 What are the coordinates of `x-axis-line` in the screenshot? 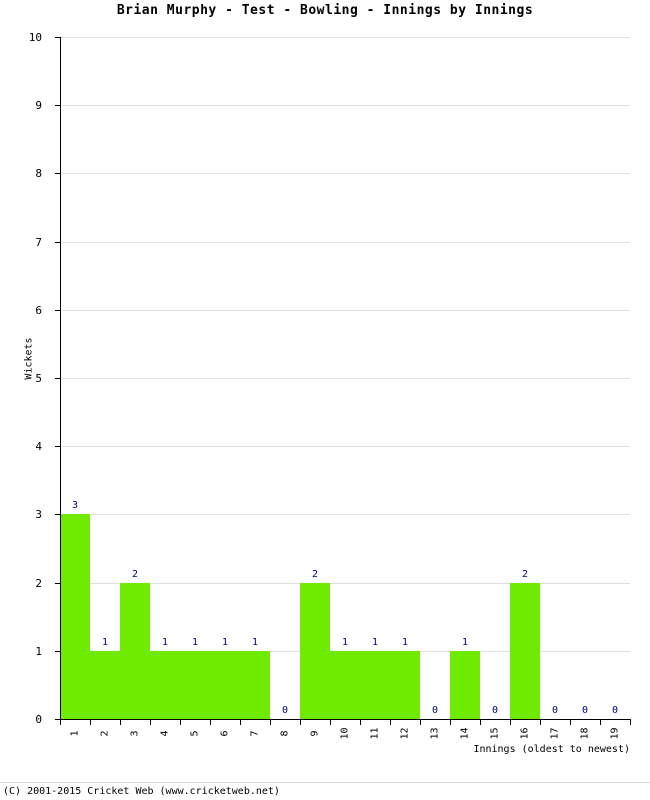 It's located at (345, 719).